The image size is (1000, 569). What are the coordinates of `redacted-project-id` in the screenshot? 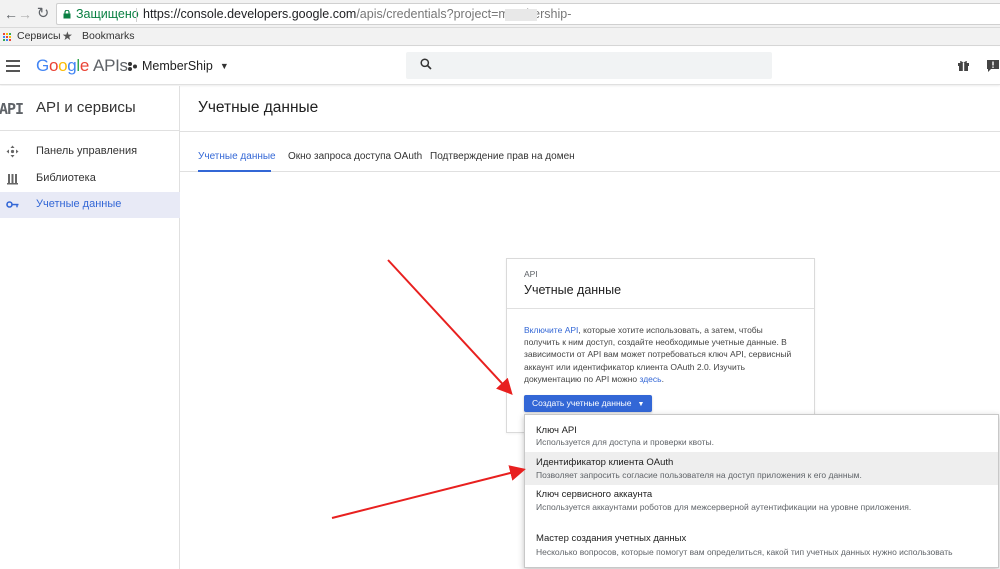 It's located at (521, 15).